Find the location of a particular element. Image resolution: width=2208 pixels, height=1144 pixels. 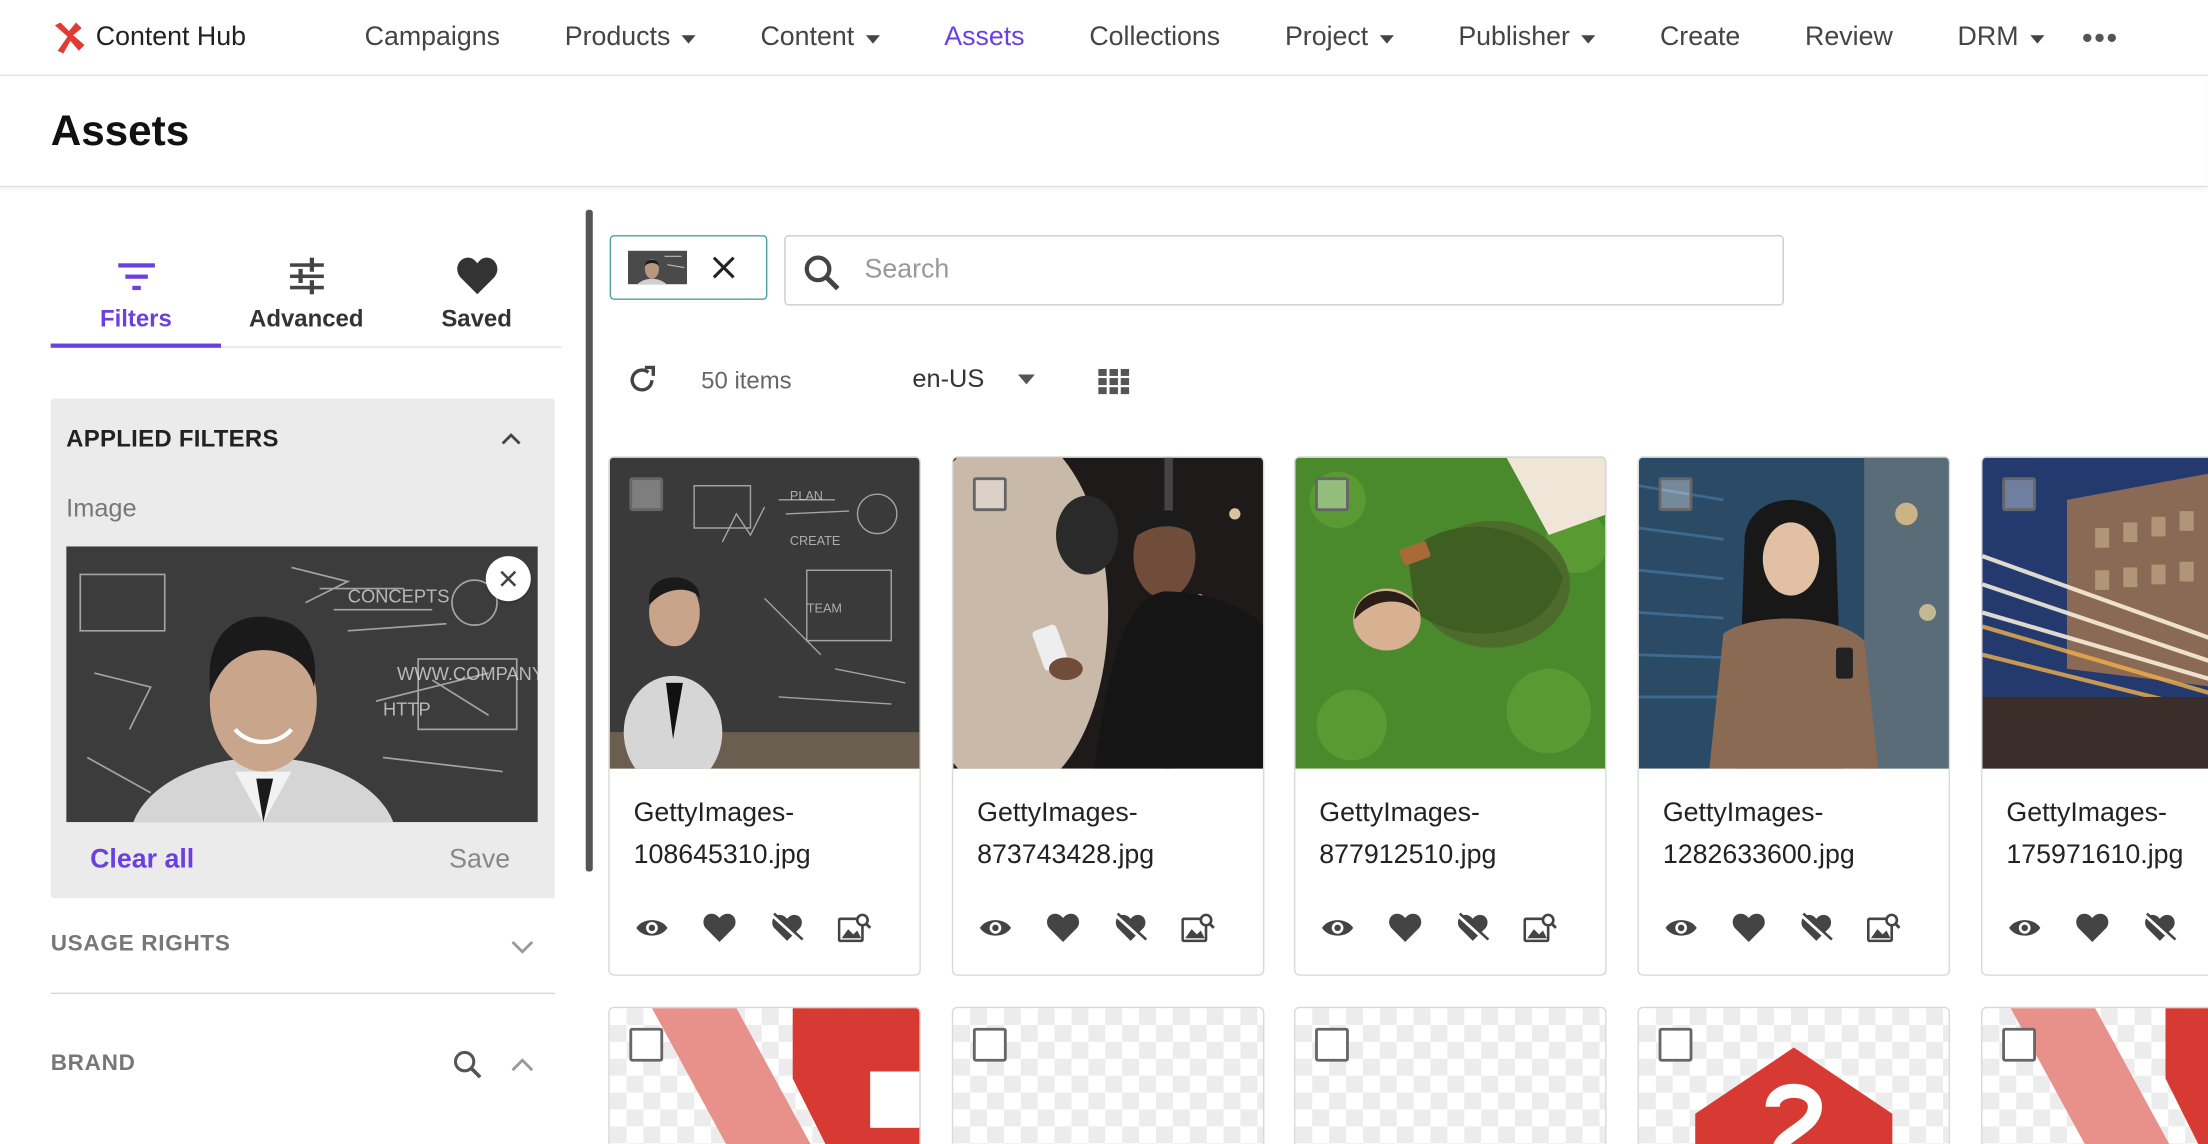

more-menu-icon: ••• is located at coordinates (2097, 37).